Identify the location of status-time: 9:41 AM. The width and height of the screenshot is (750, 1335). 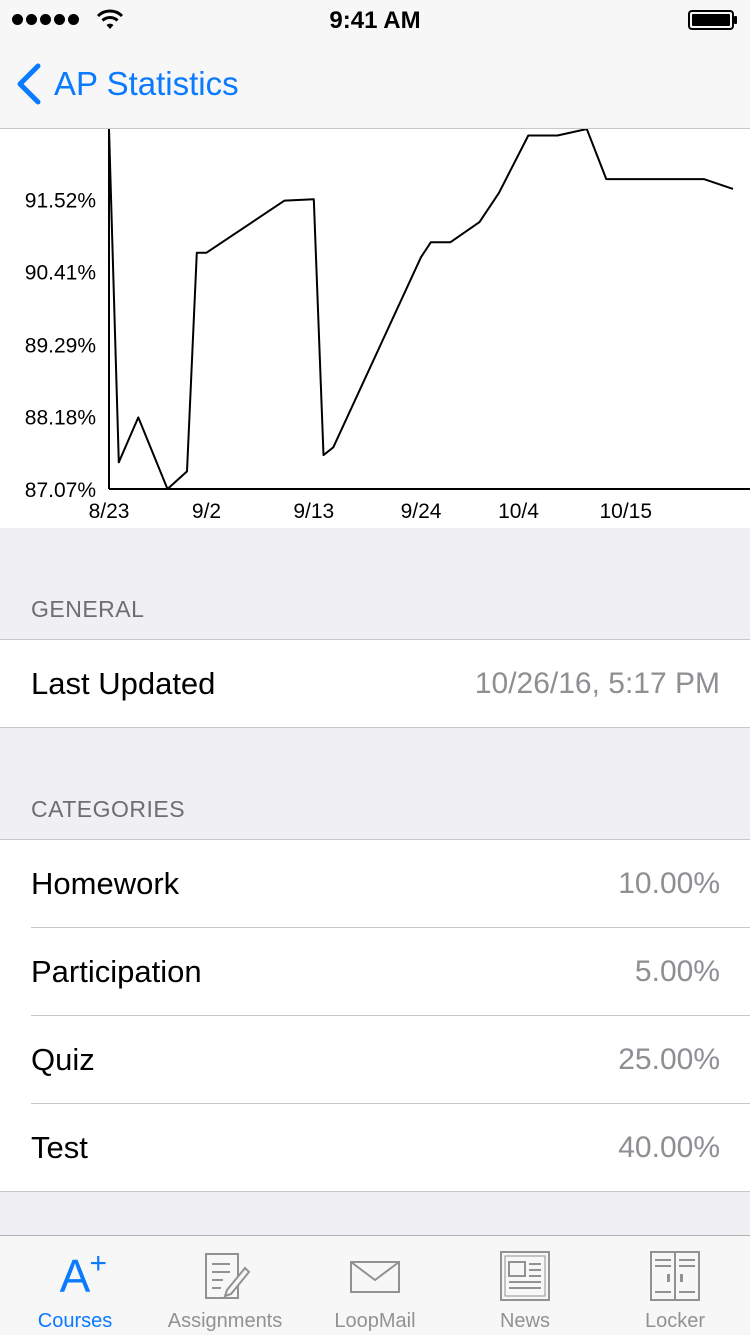
(375, 20).